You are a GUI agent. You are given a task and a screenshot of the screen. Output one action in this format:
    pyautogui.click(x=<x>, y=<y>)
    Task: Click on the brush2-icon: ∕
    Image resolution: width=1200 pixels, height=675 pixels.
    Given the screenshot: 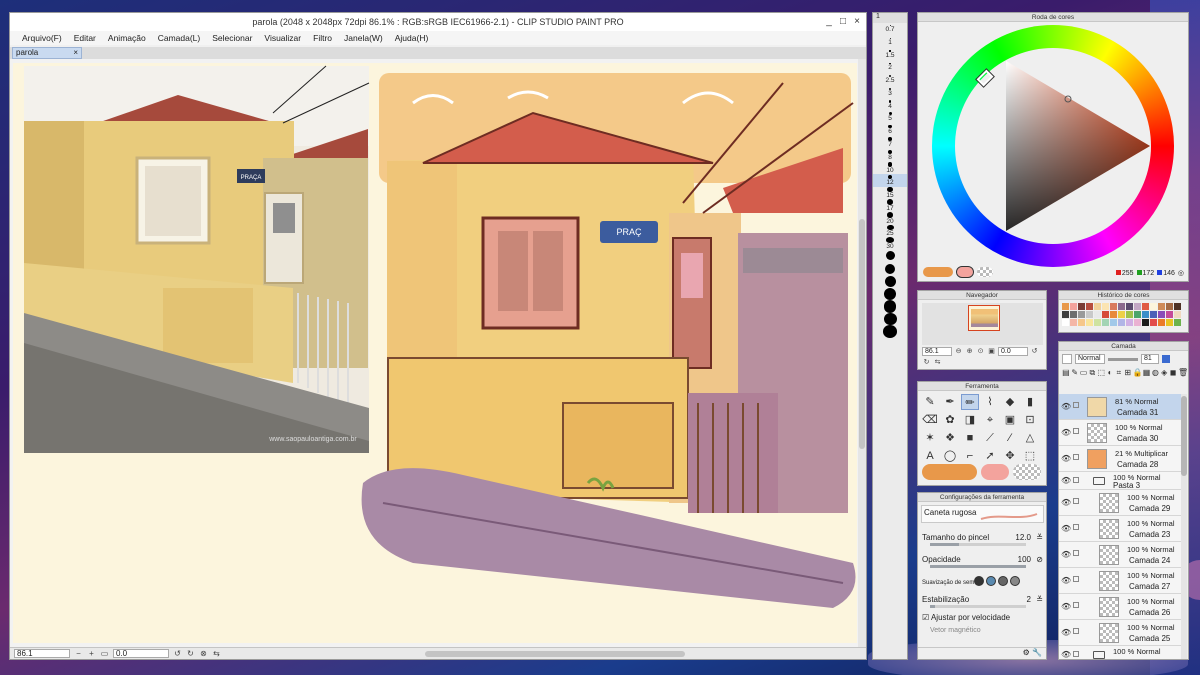 What is the action you would take?
    pyautogui.click(x=1010, y=438)
    